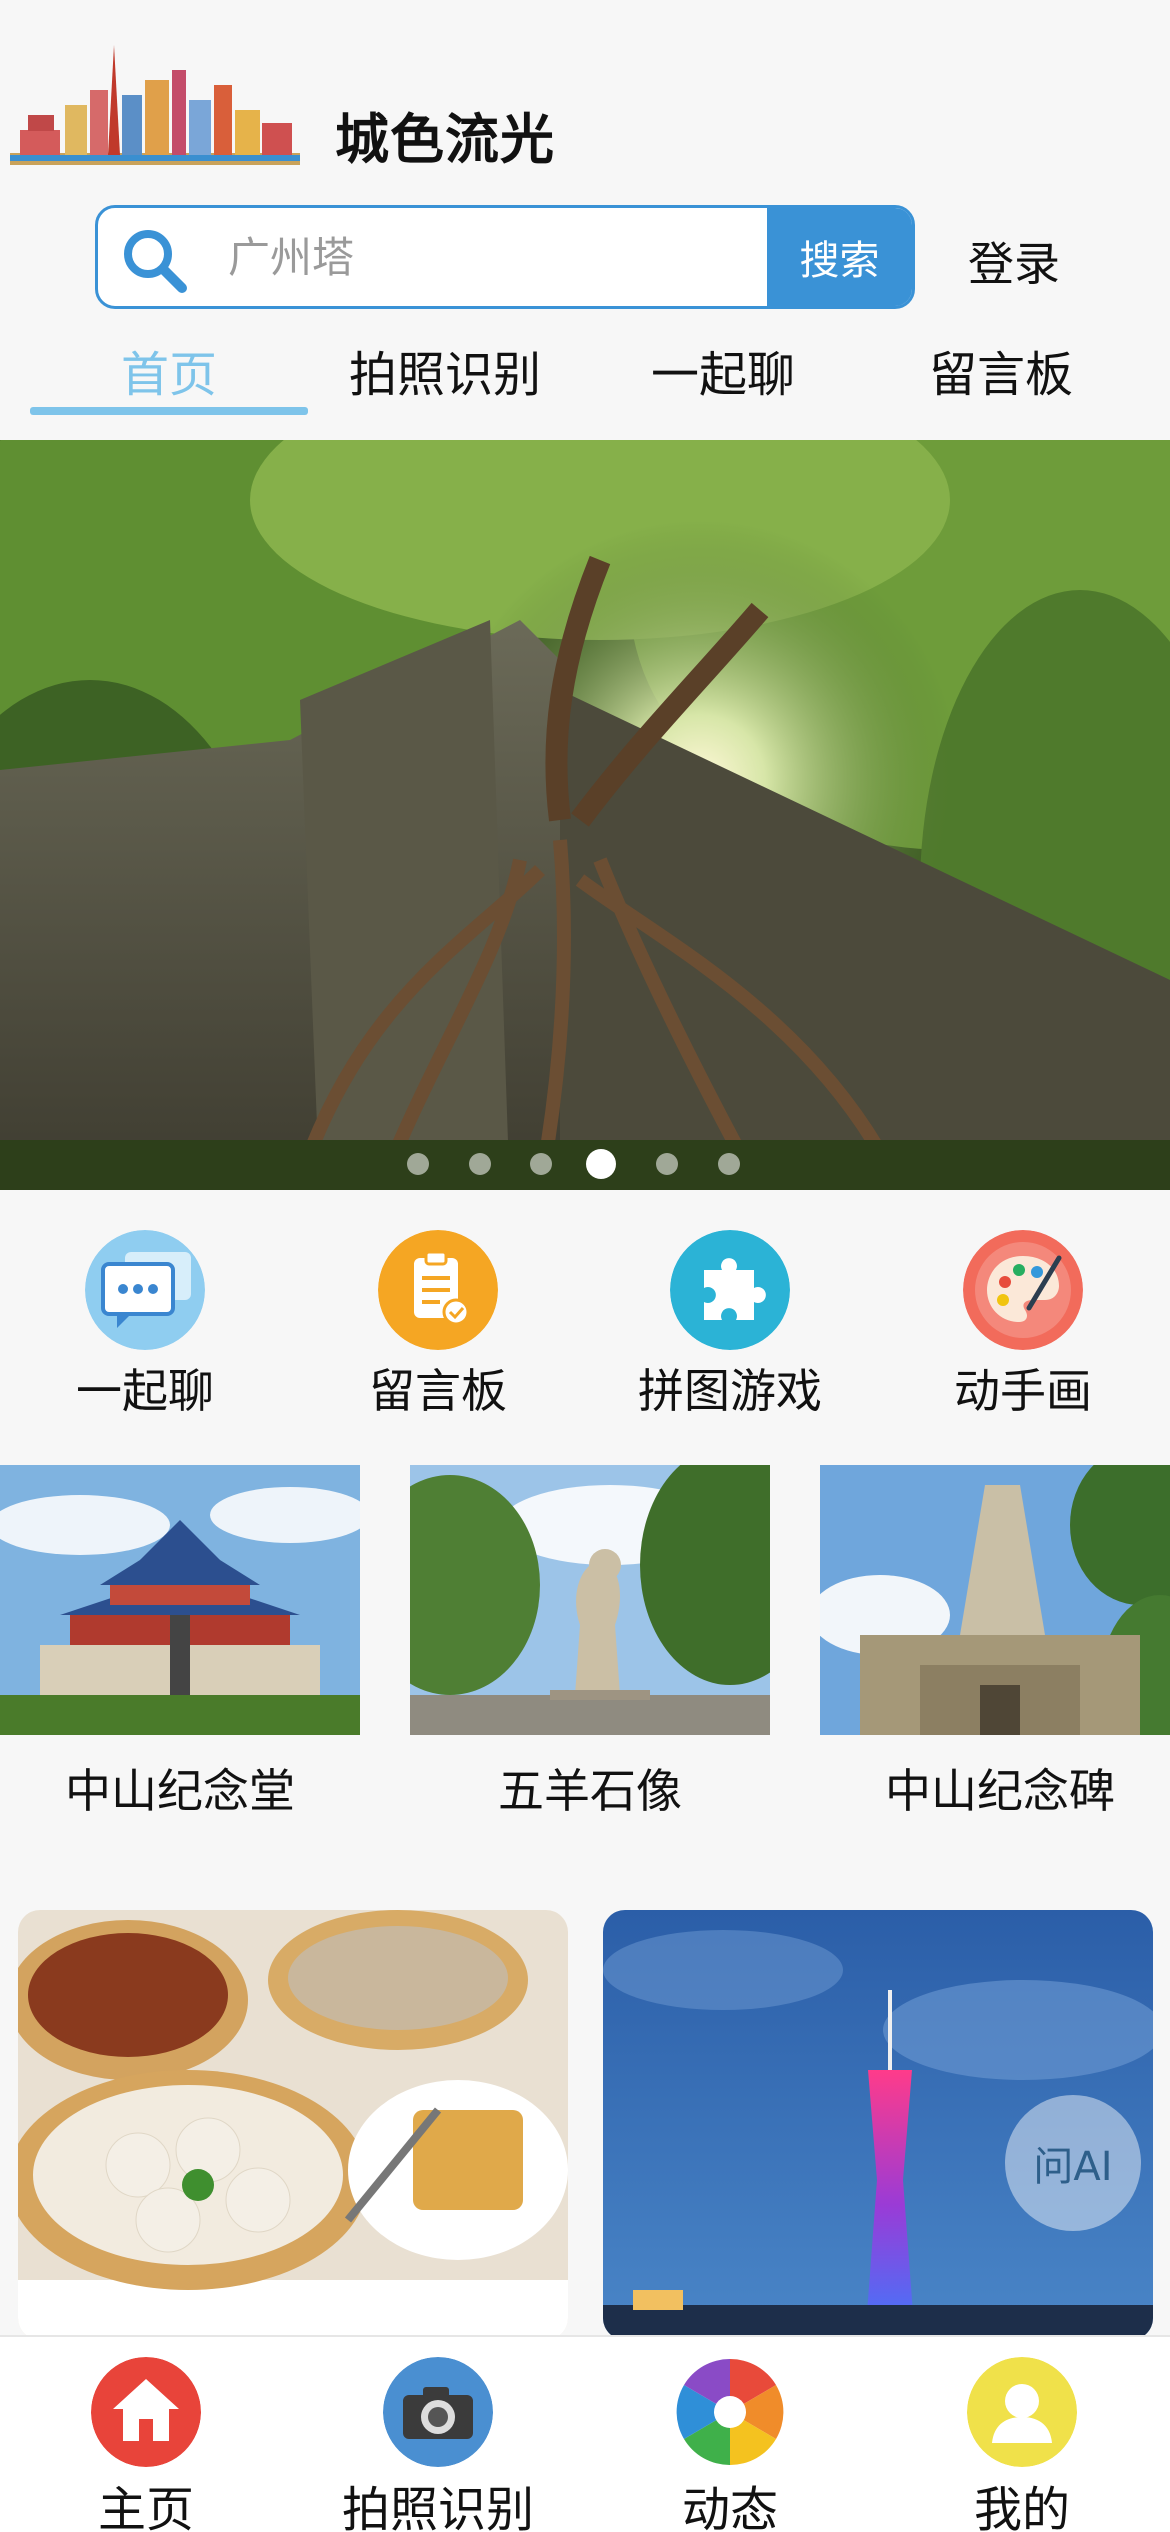 The height and width of the screenshot is (2532, 1170). I want to click on attraction-card: 中山纪念堂, so click(180, 1655).